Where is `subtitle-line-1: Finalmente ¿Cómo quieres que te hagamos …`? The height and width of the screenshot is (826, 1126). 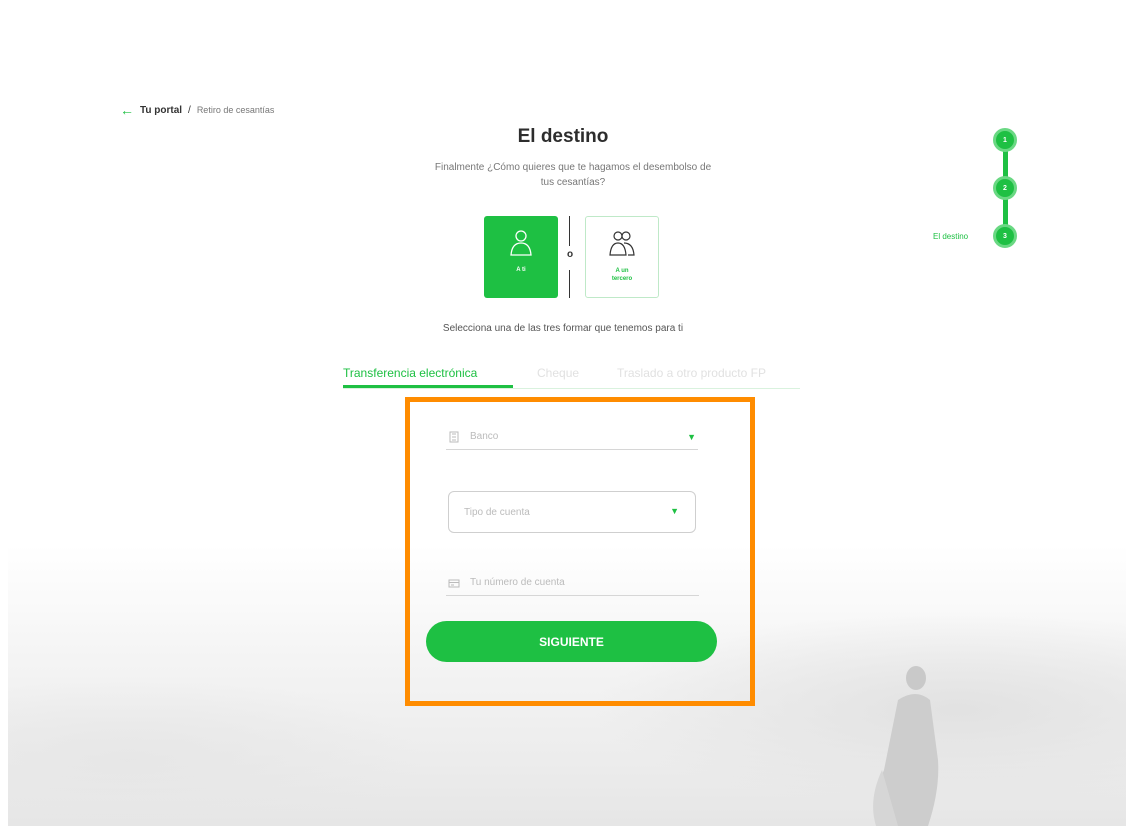
subtitle-line-1: Finalmente ¿Cómo quieres que te hagamos … is located at coordinates (573, 167).